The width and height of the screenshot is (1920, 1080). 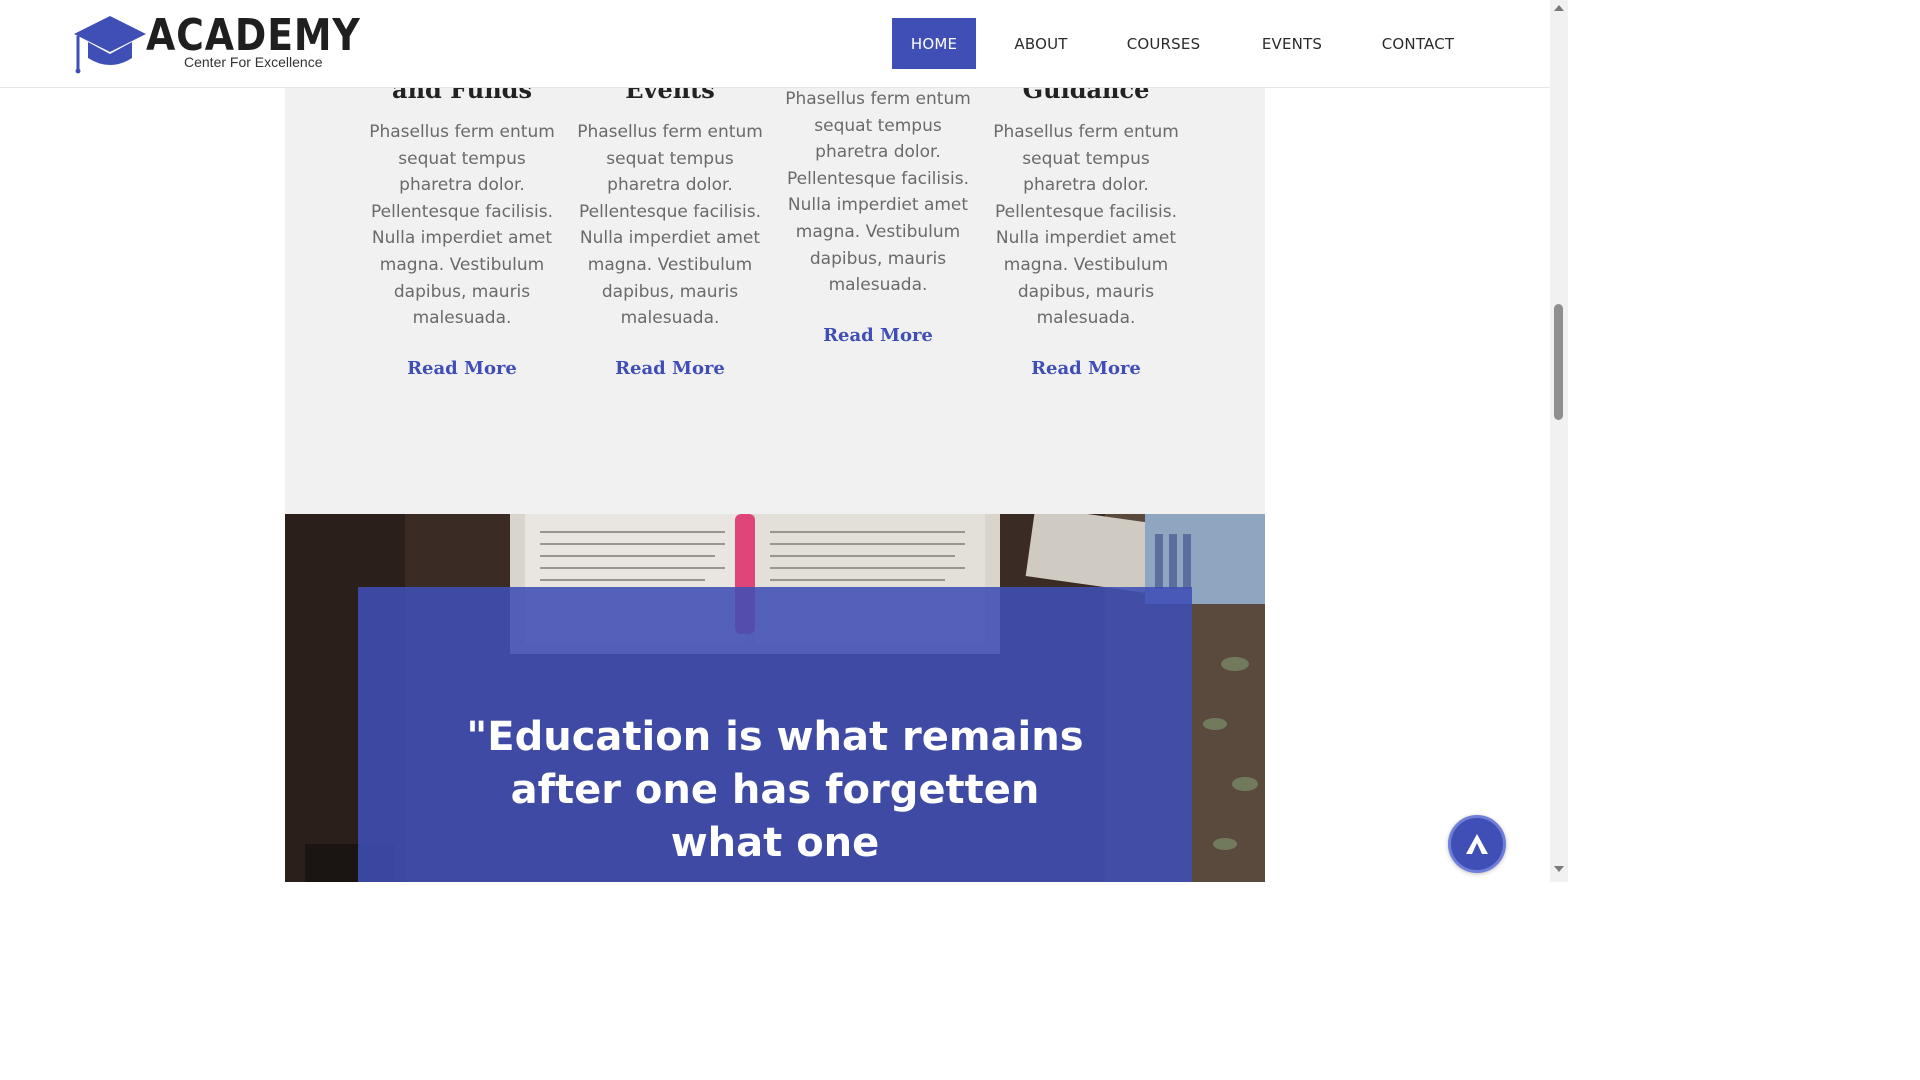 What do you see at coordinates (1559, 869) in the screenshot?
I see `scroll-down-arrow-icon` at bounding box center [1559, 869].